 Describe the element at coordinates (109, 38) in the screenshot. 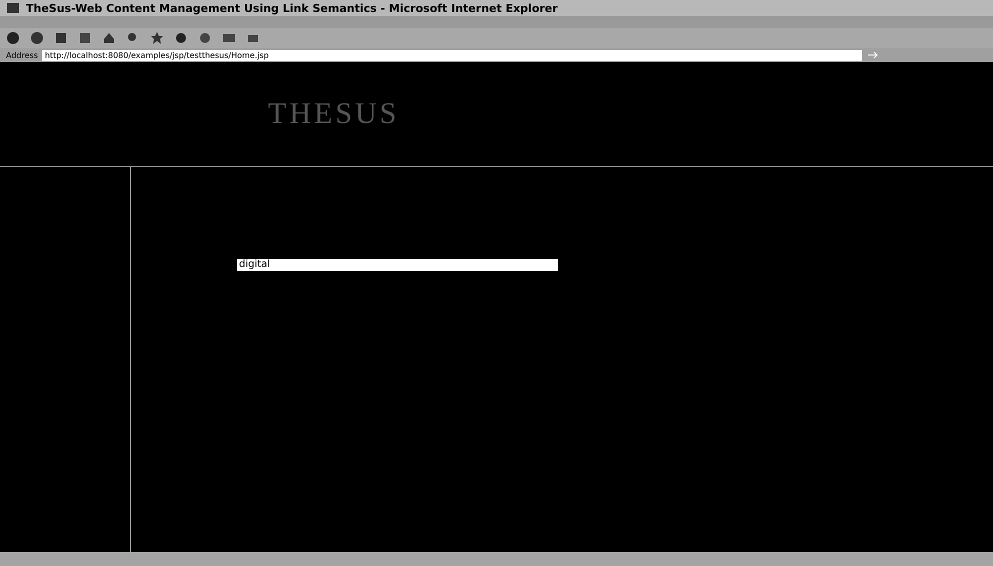

I see `home-icon` at that location.